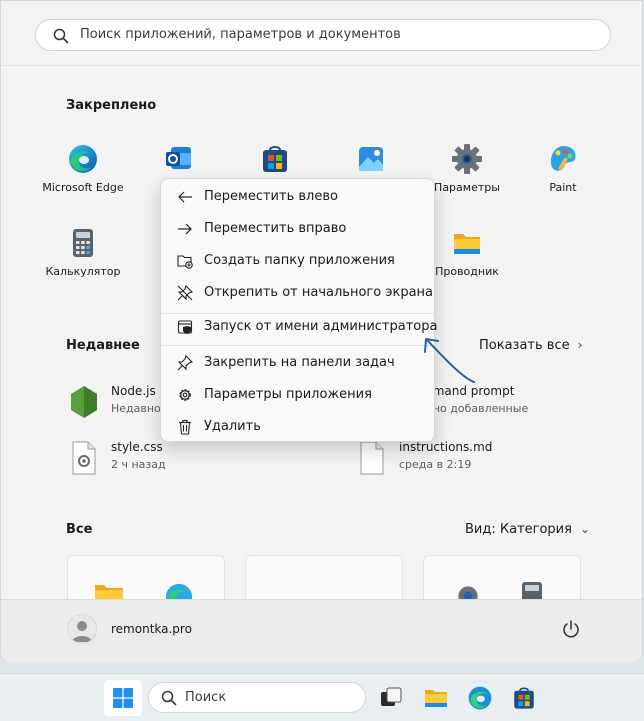  What do you see at coordinates (257, 697) in the screenshot?
I see `taskbar-search: Поиск` at bounding box center [257, 697].